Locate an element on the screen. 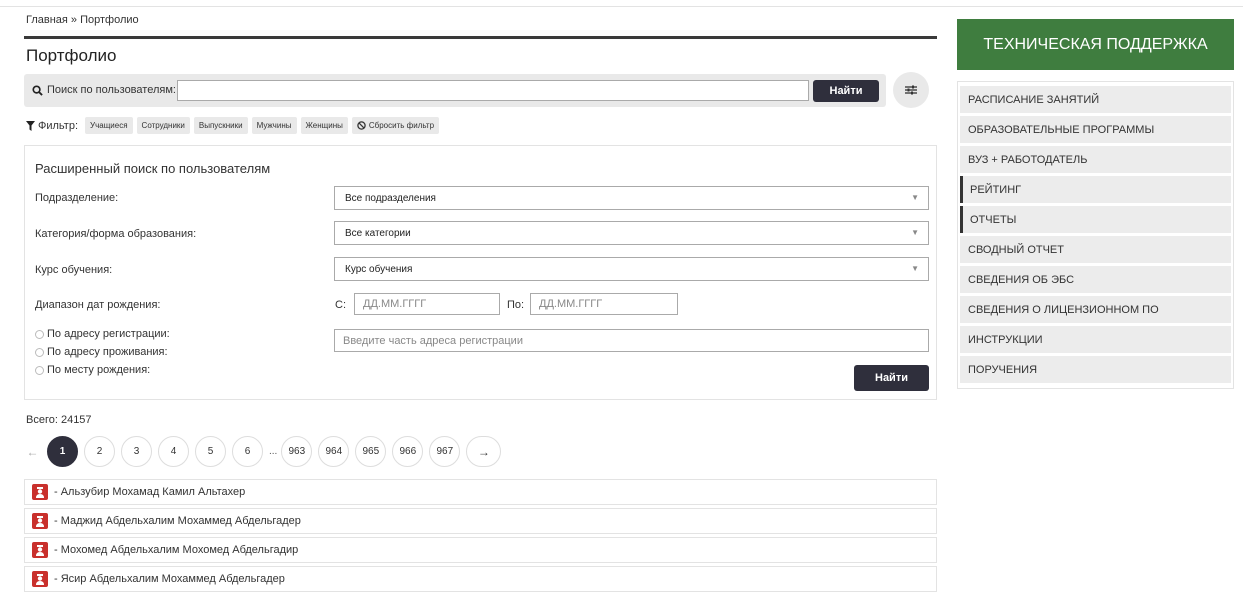 The height and width of the screenshot is (592, 1243). sidebar-item-instructions: ИНСТРУКЦИИ is located at coordinates (1095, 339).